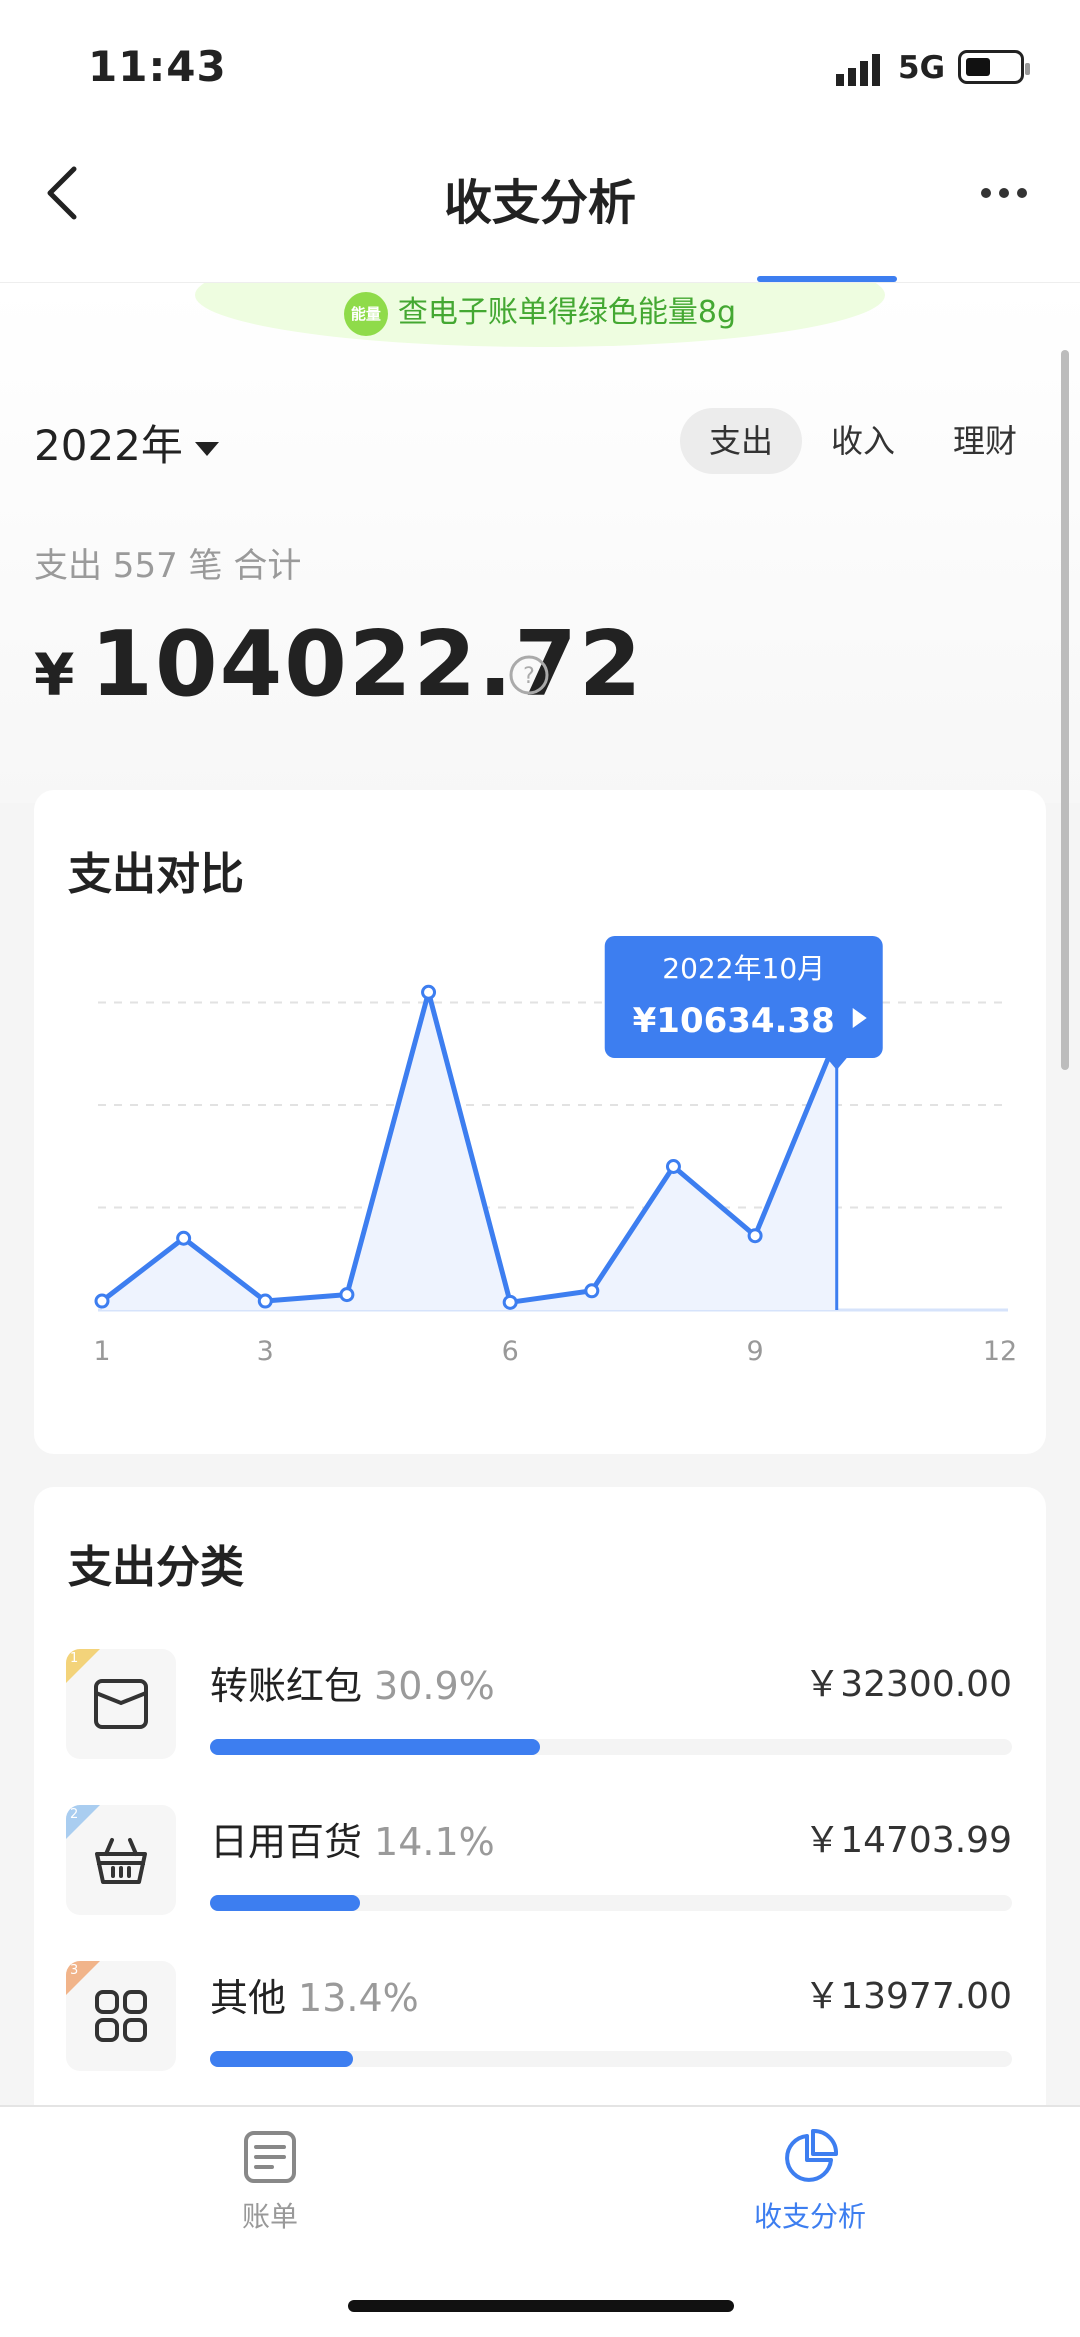 This screenshot has height=2337, width=1080. Describe the element at coordinates (434, 1842) in the screenshot. I see `category-percent: 14.1%` at that location.